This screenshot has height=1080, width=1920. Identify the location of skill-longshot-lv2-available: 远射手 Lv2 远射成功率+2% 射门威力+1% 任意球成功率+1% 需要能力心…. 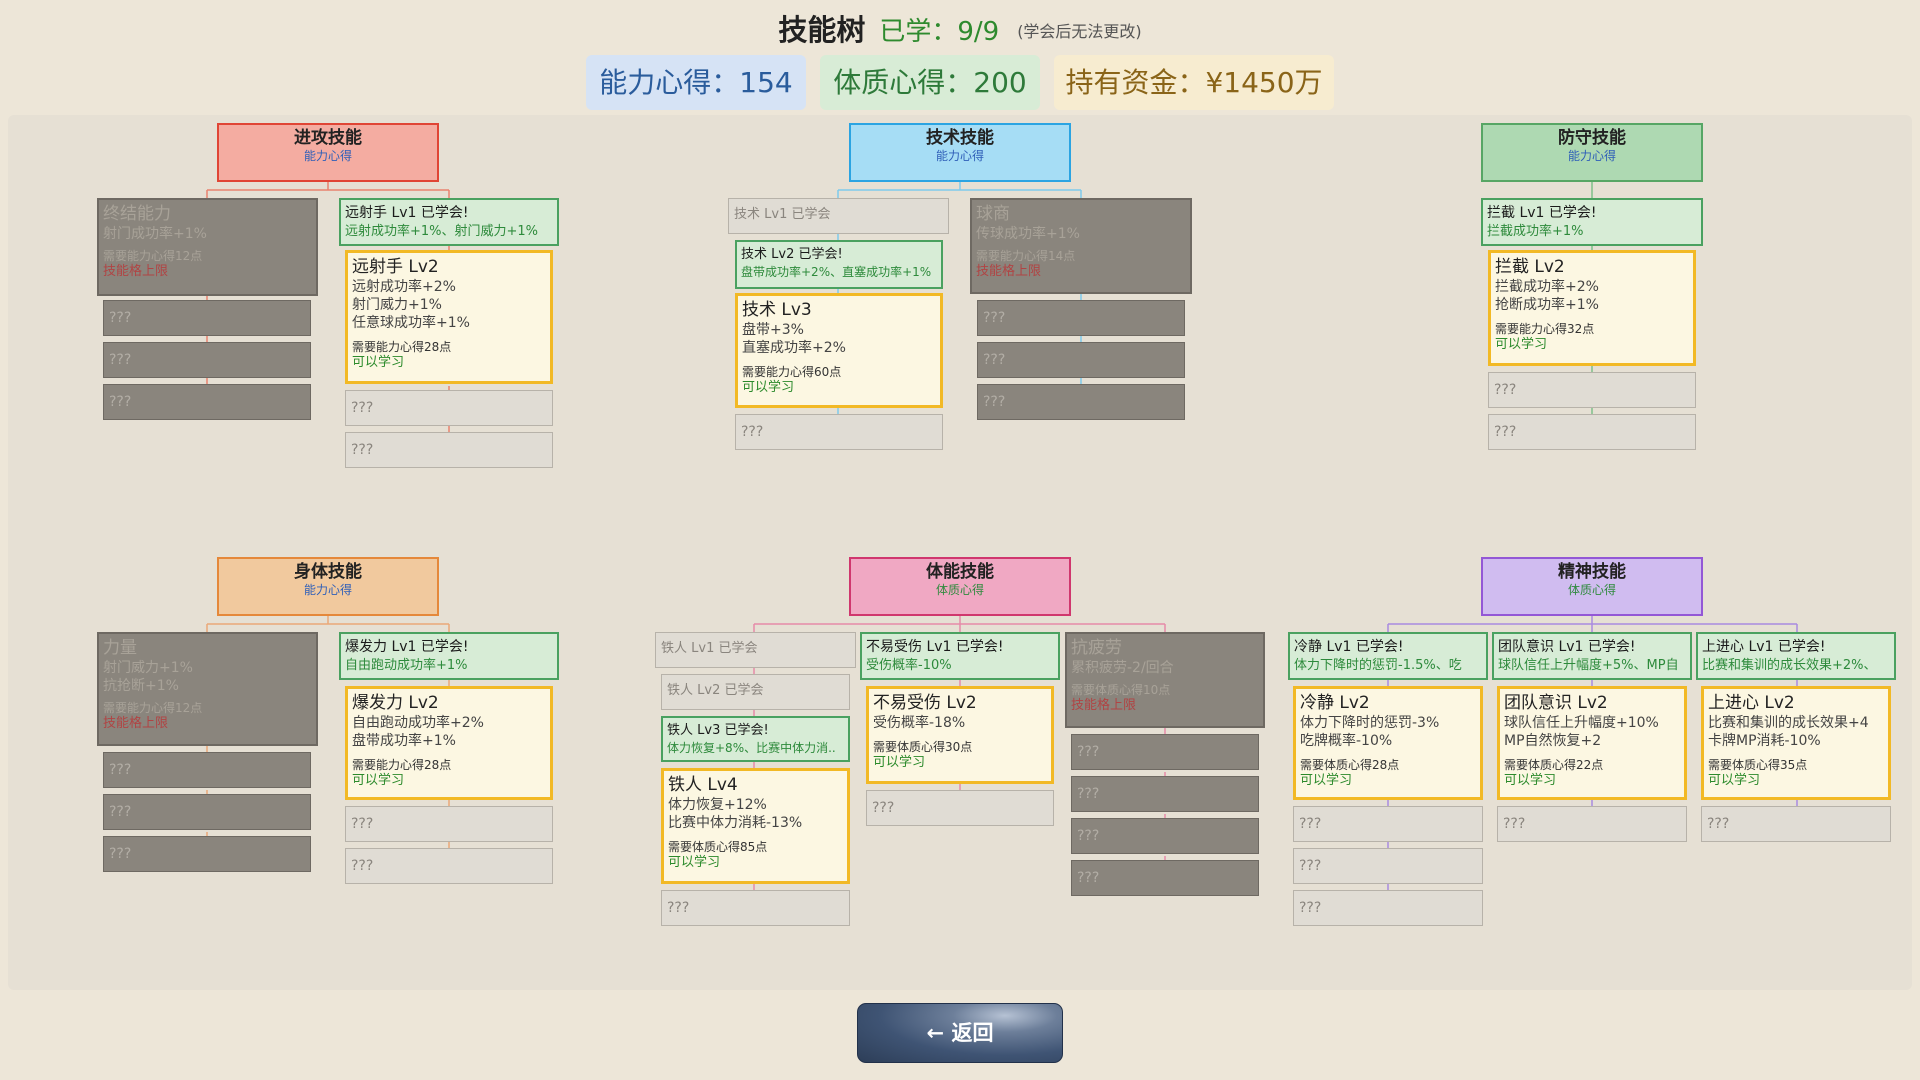
(449, 317).